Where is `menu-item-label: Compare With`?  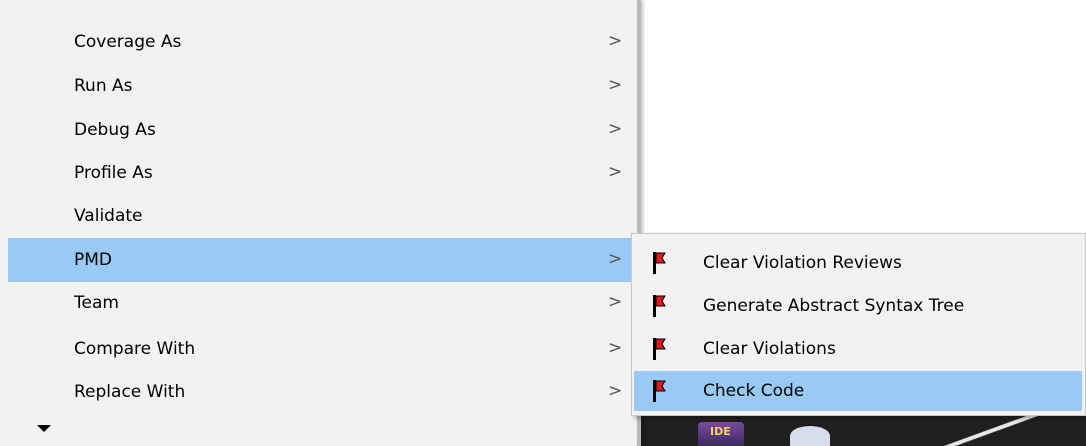 menu-item-label: Compare With is located at coordinates (135, 349).